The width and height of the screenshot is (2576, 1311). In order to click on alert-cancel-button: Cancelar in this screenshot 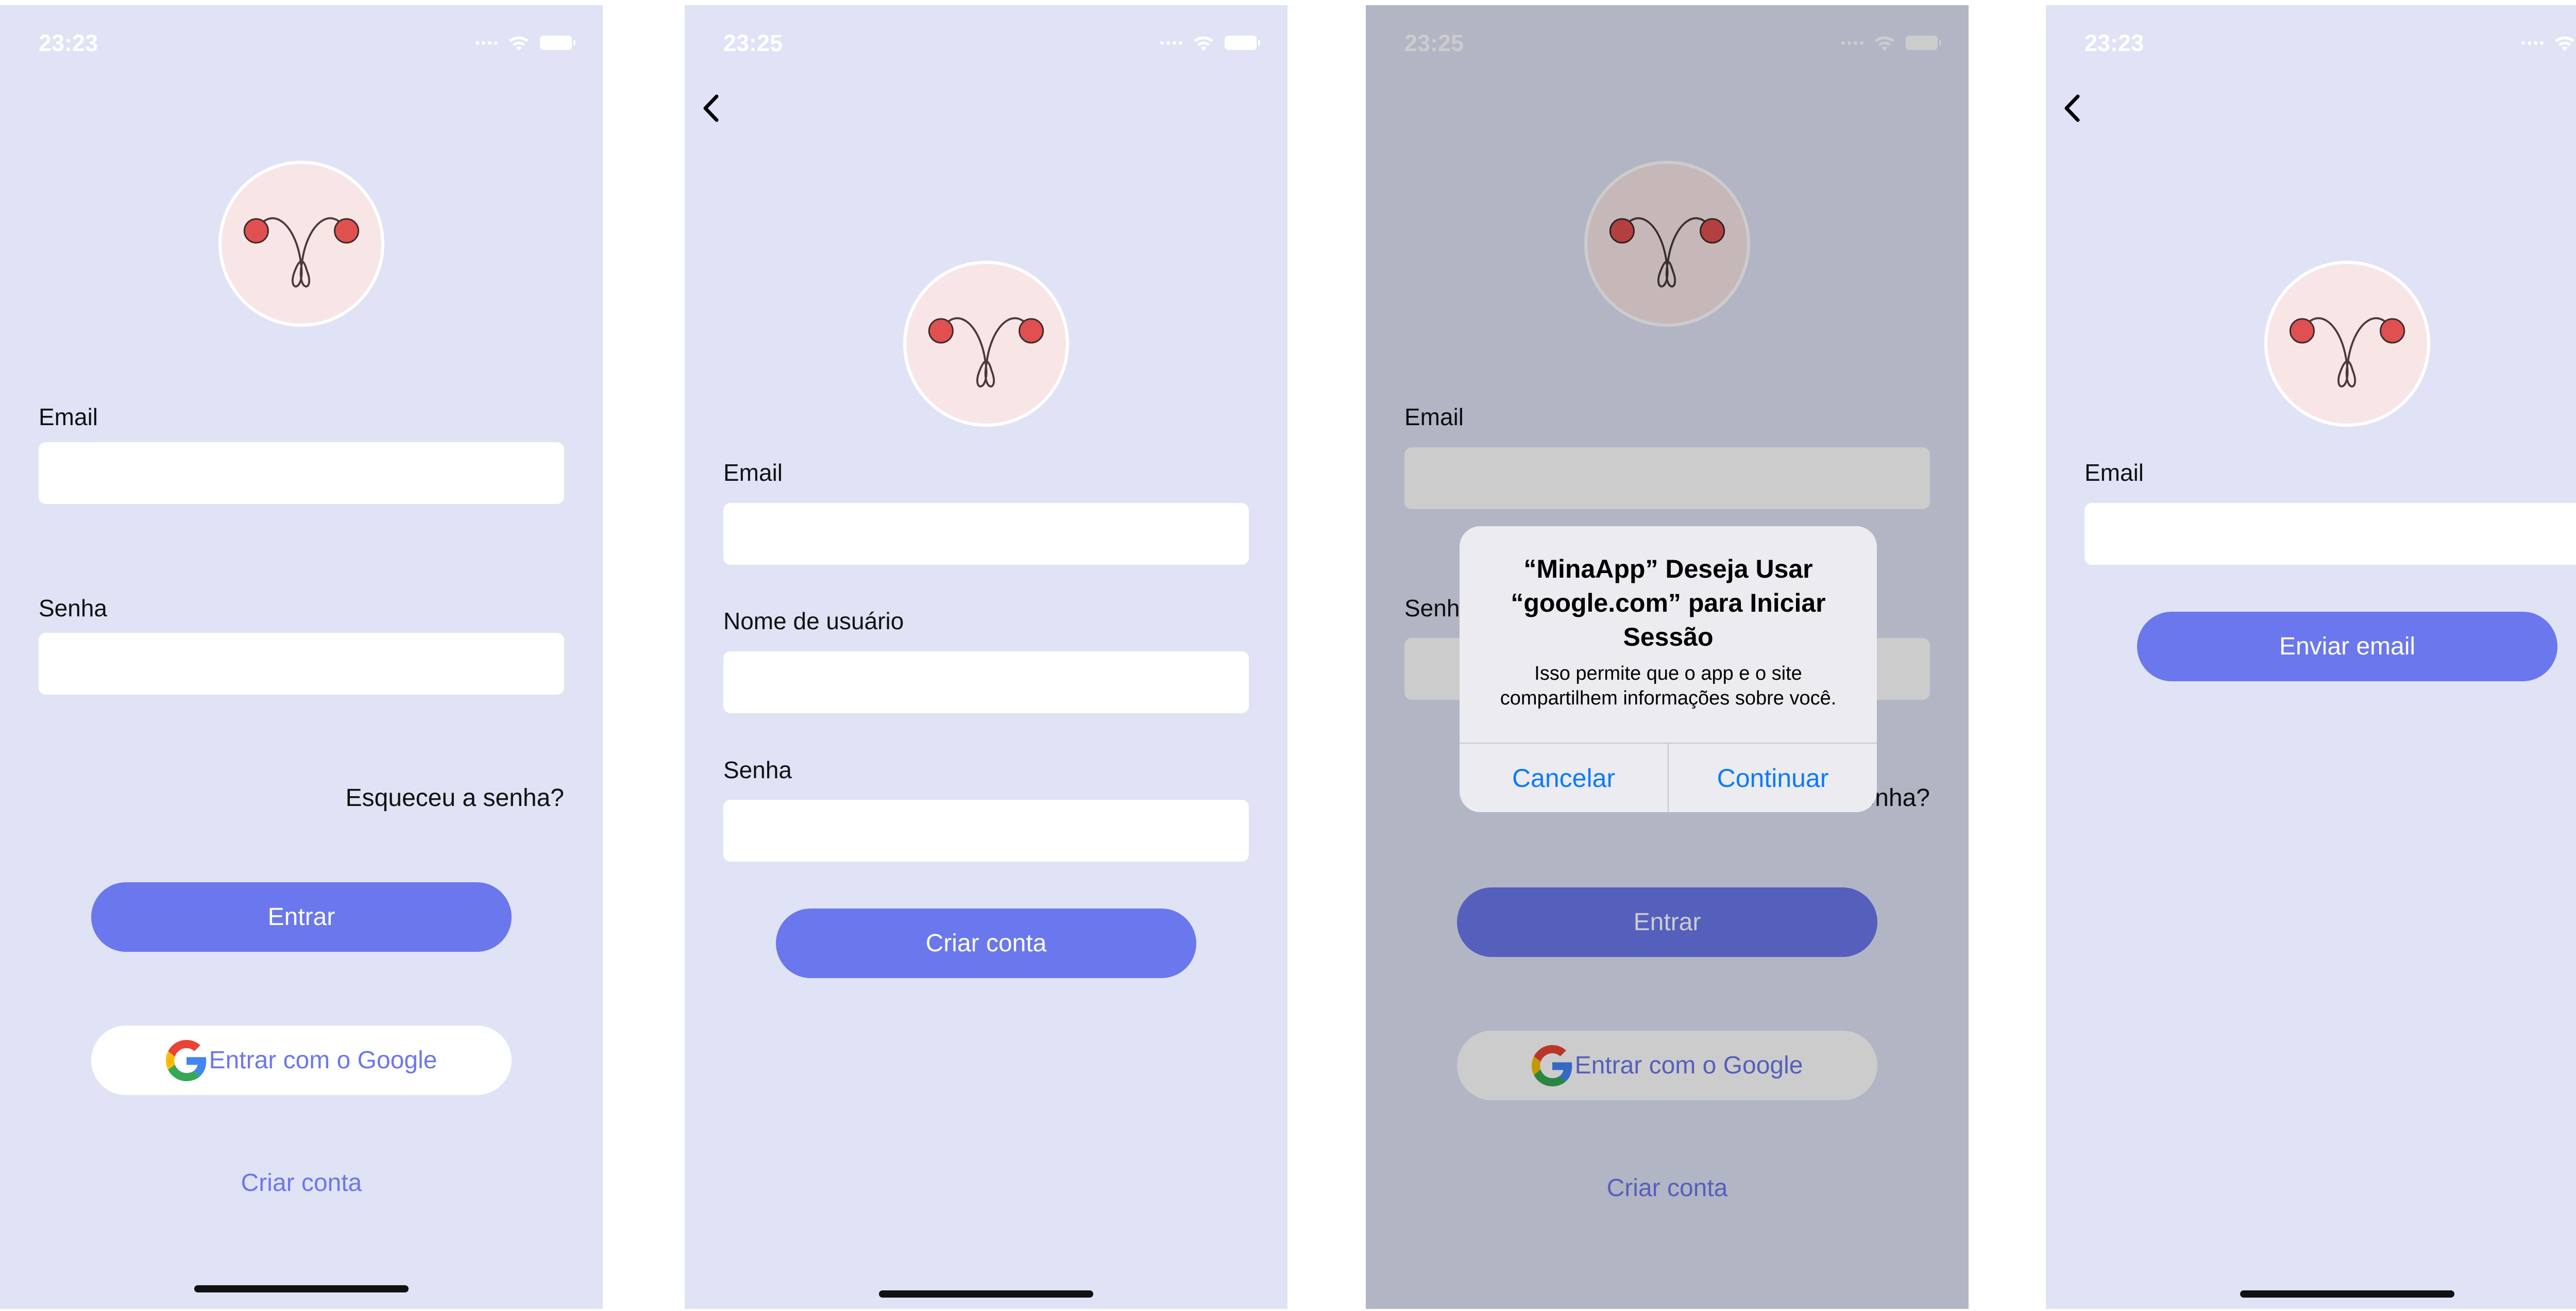, I will do `click(1564, 778)`.